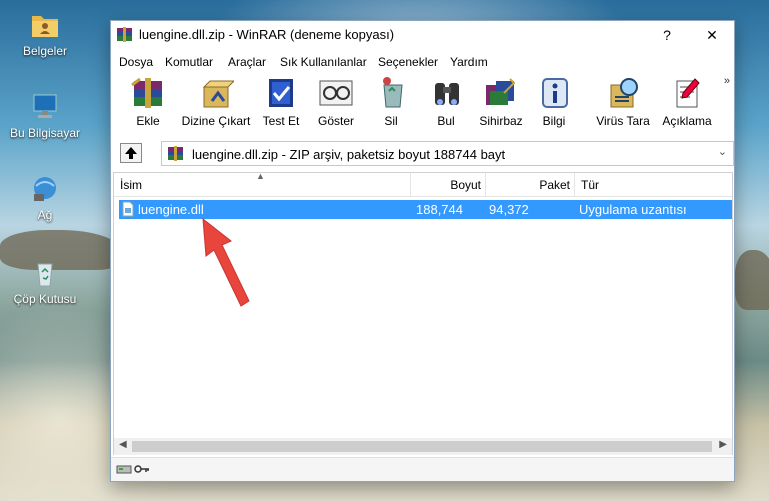 This screenshot has width=769, height=501. I want to click on menu-options: Seçenekler, so click(408, 62).